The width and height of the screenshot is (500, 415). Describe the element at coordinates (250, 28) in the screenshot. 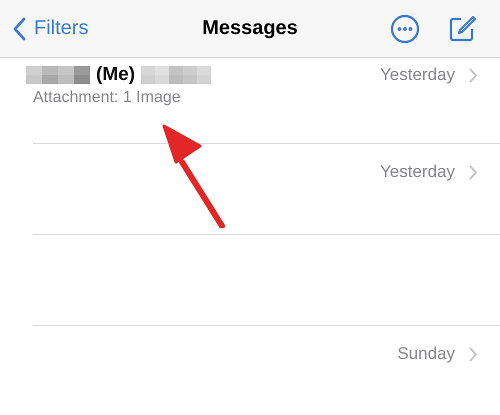

I see `window-title: Messages` at that location.